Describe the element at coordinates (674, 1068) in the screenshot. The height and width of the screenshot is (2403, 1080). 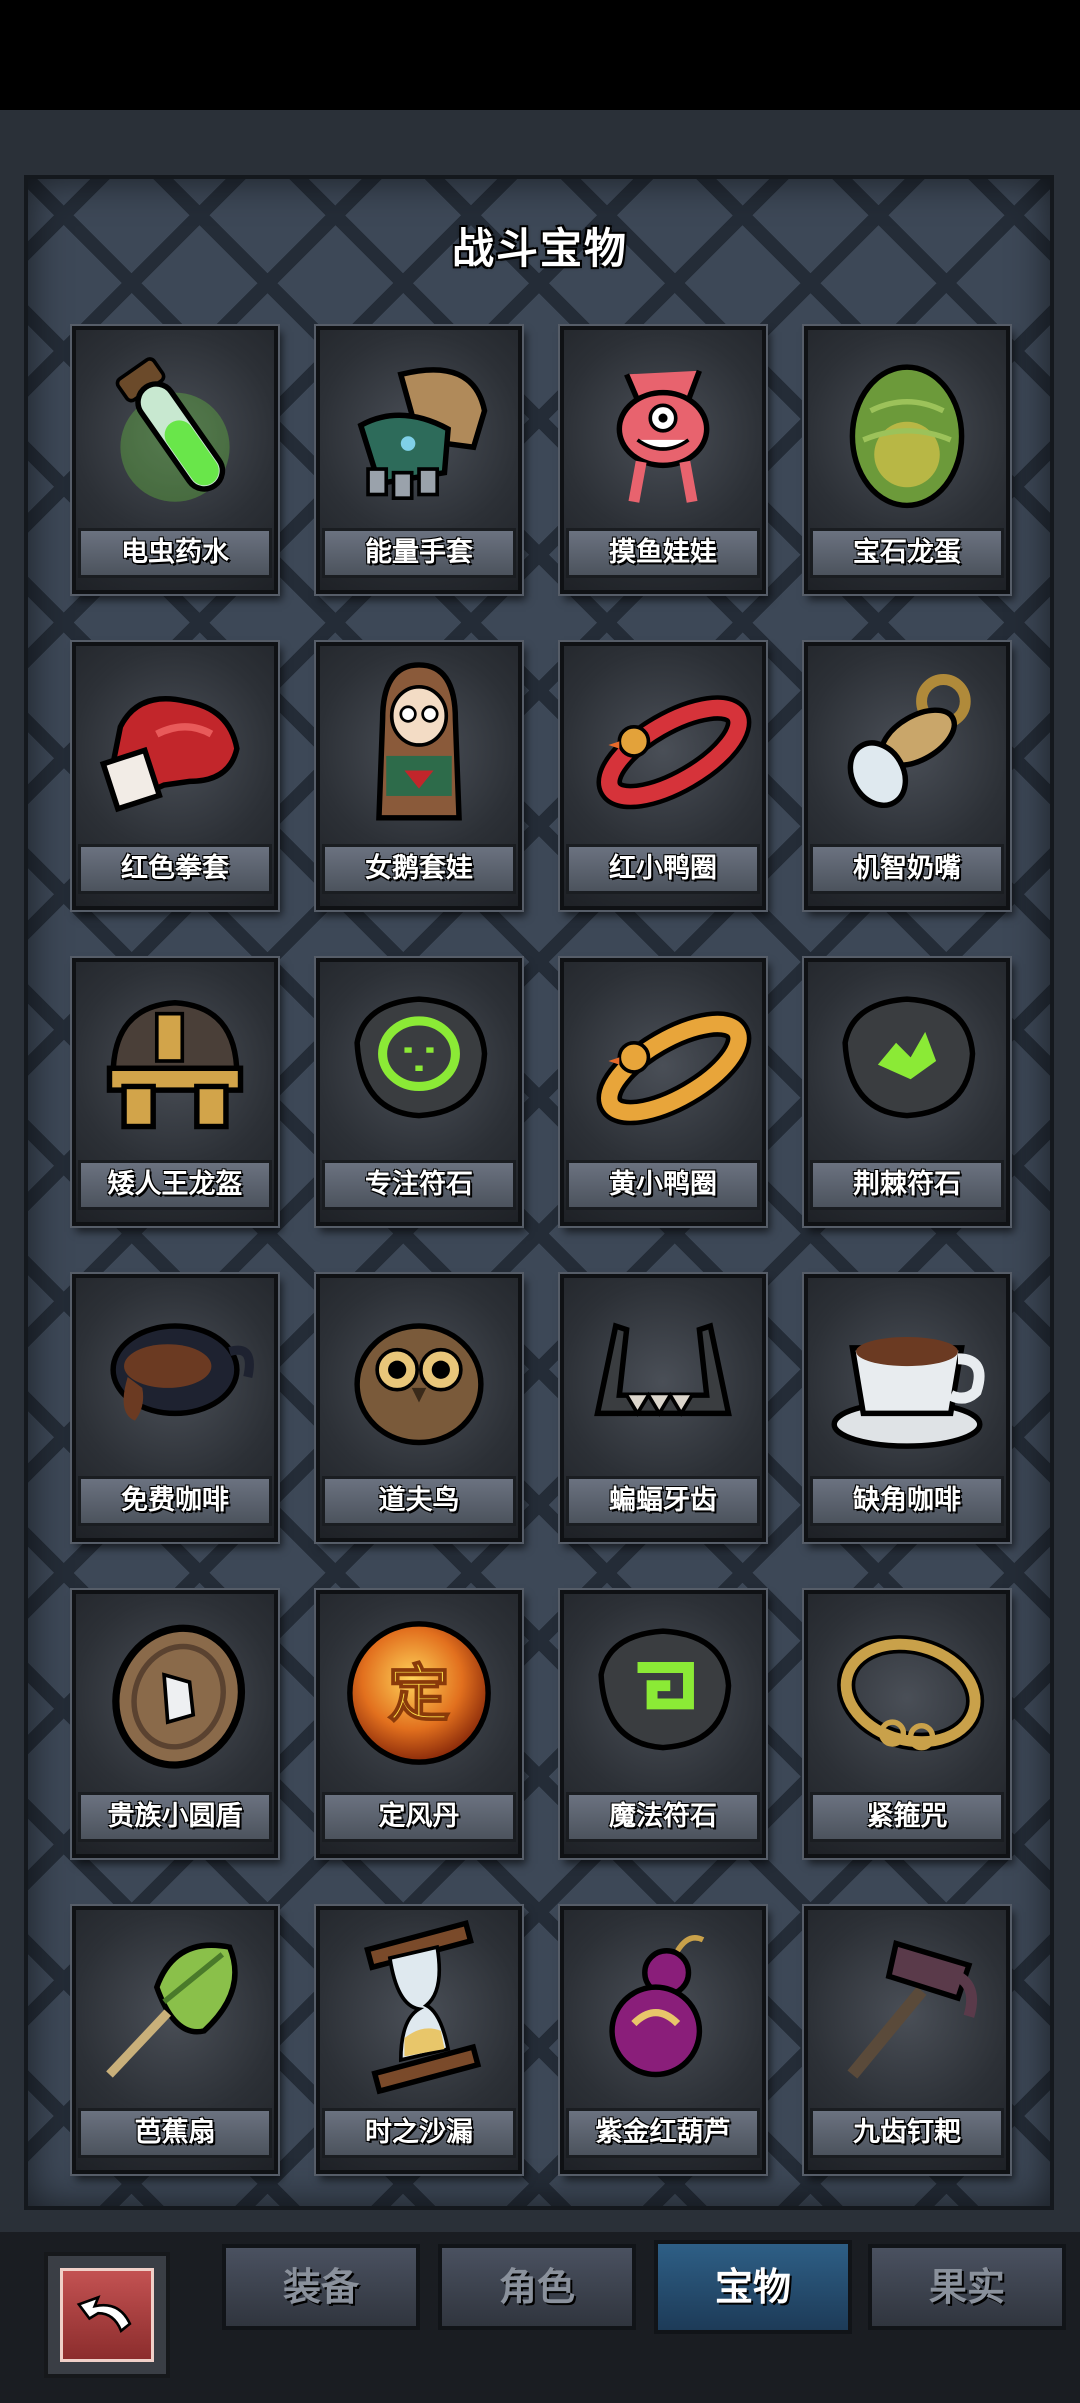
I see `yellow-duck-ring-icon` at that location.